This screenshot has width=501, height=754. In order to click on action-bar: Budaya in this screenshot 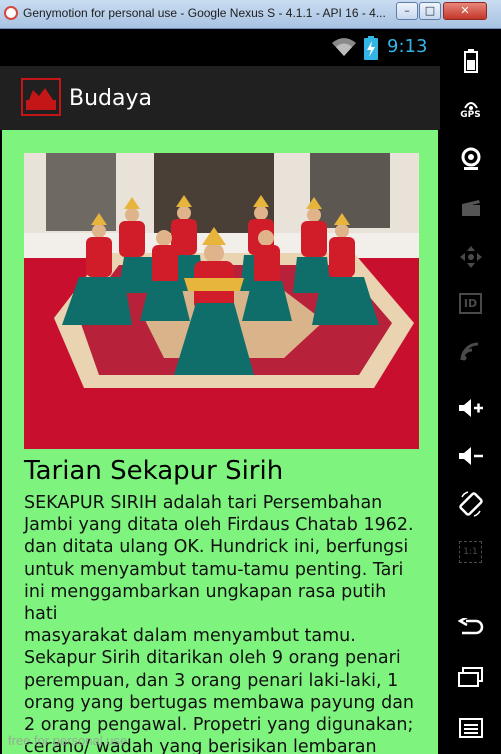, I will do `click(220, 98)`.